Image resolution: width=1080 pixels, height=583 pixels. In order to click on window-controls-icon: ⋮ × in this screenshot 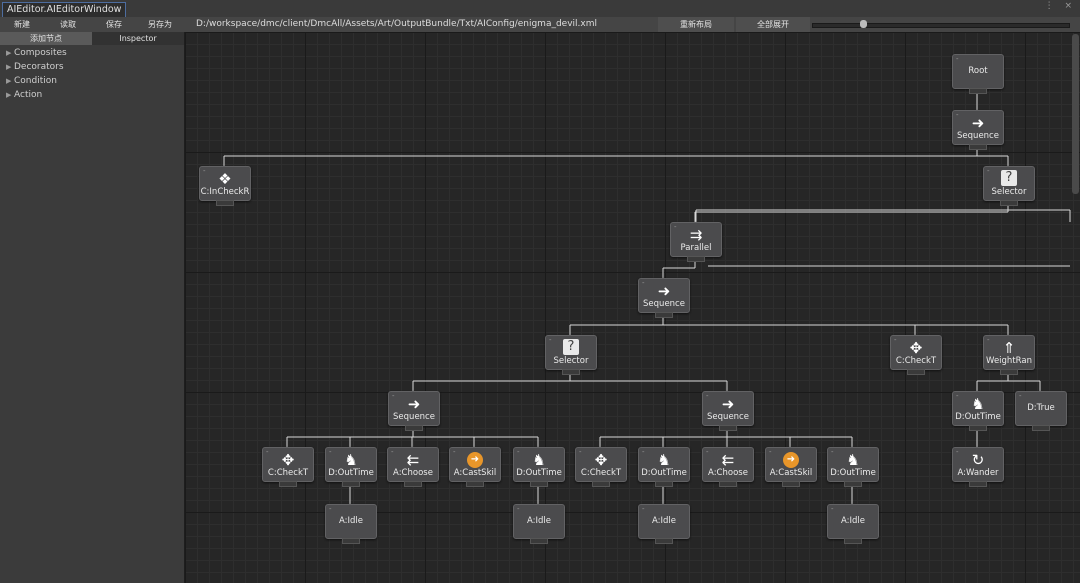, I will do `click(1060, 6)`.